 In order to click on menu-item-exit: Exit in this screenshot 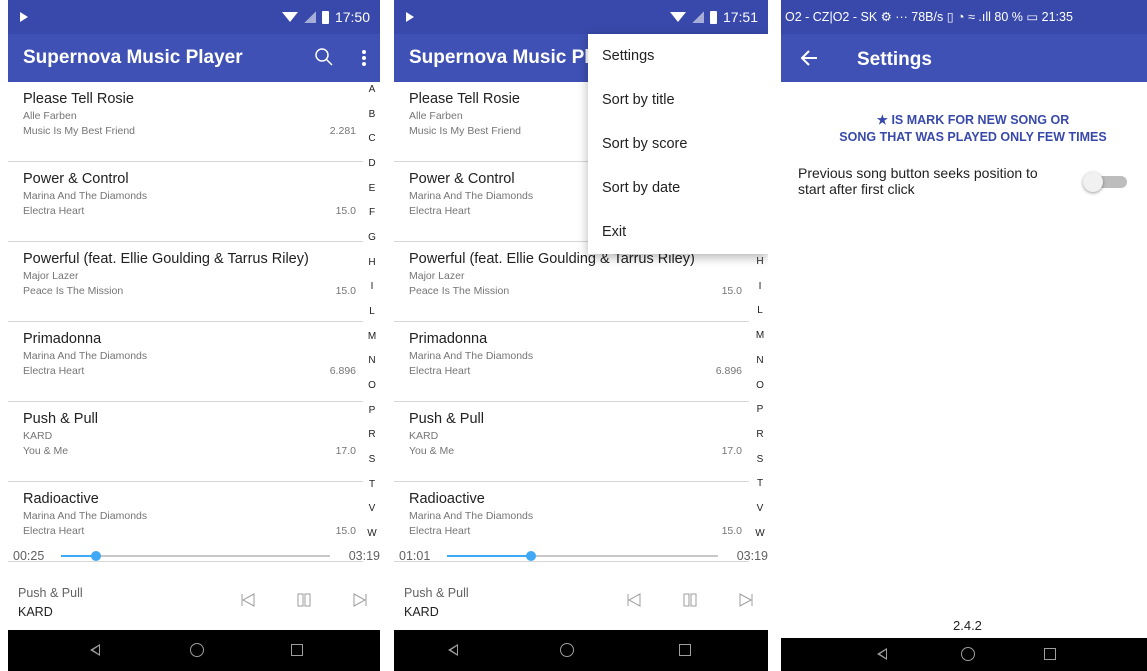, I will do `click(678, 232)`.